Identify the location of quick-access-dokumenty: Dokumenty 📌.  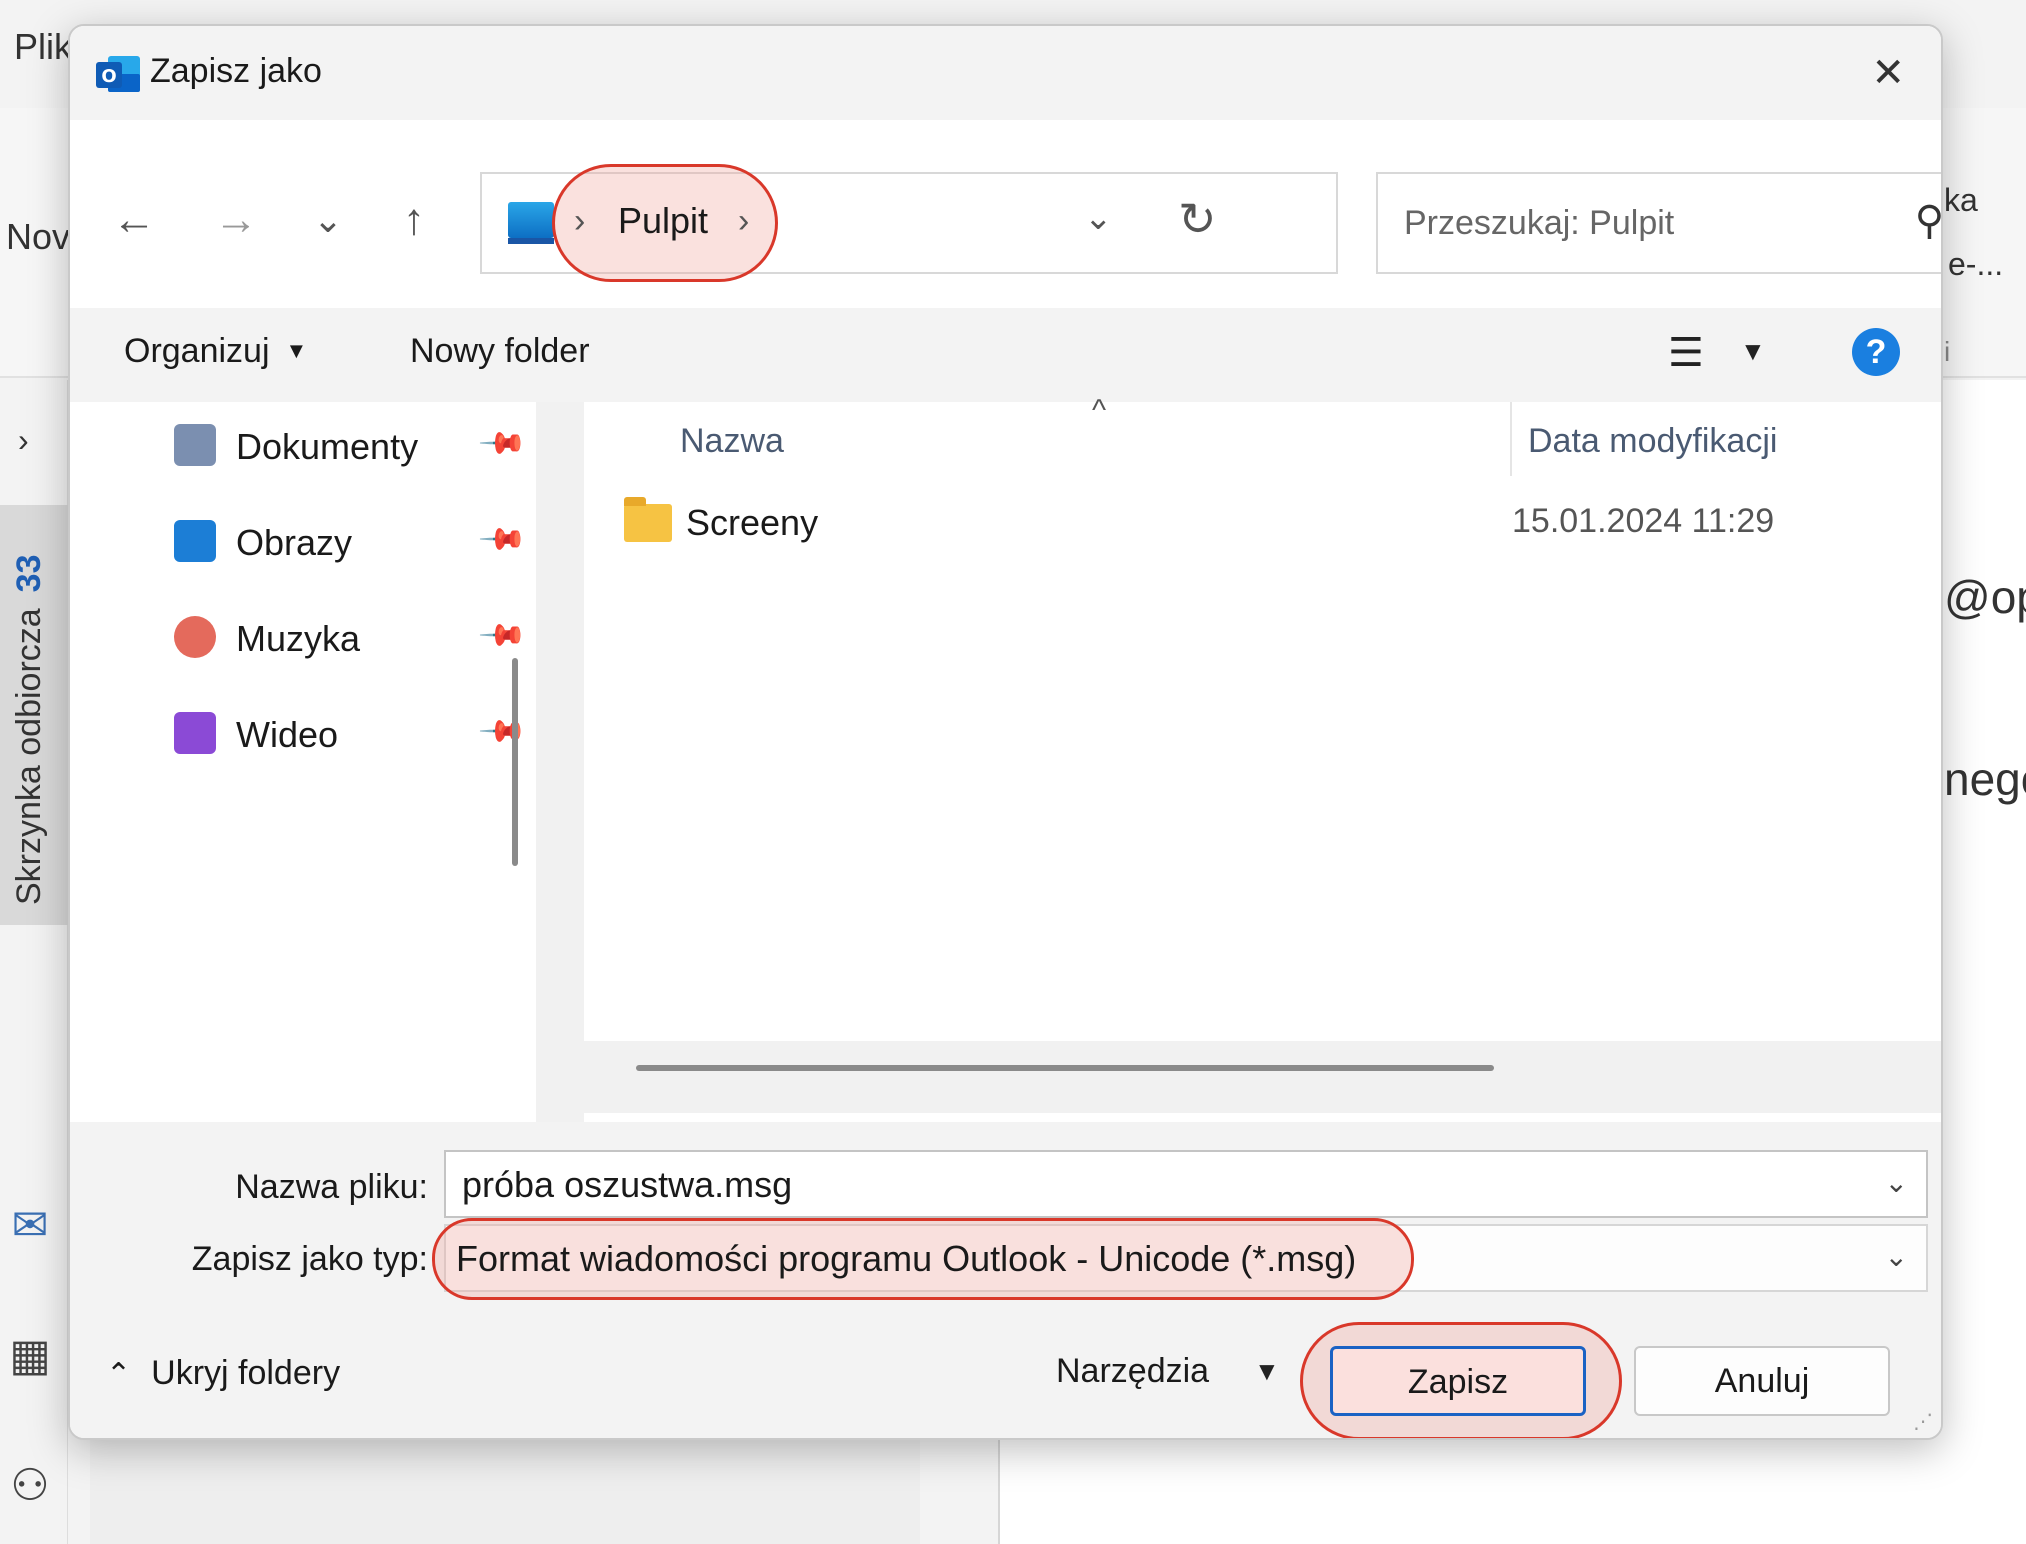
(351, 447).